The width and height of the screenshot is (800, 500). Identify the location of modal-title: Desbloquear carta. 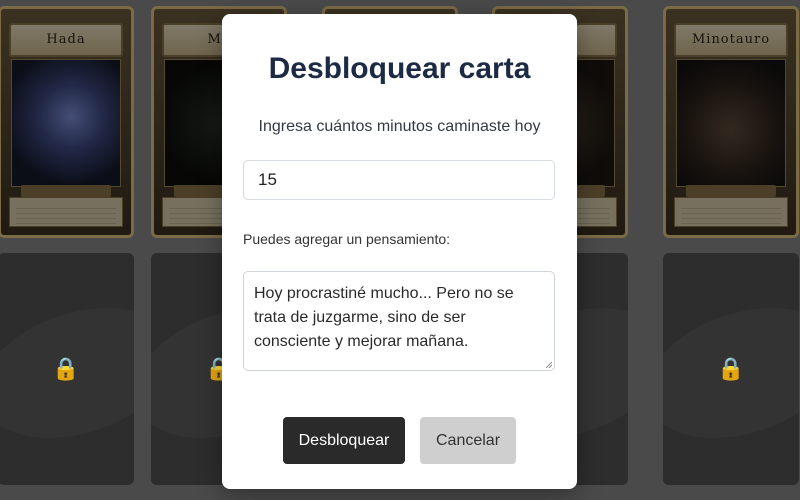
(399, 68).